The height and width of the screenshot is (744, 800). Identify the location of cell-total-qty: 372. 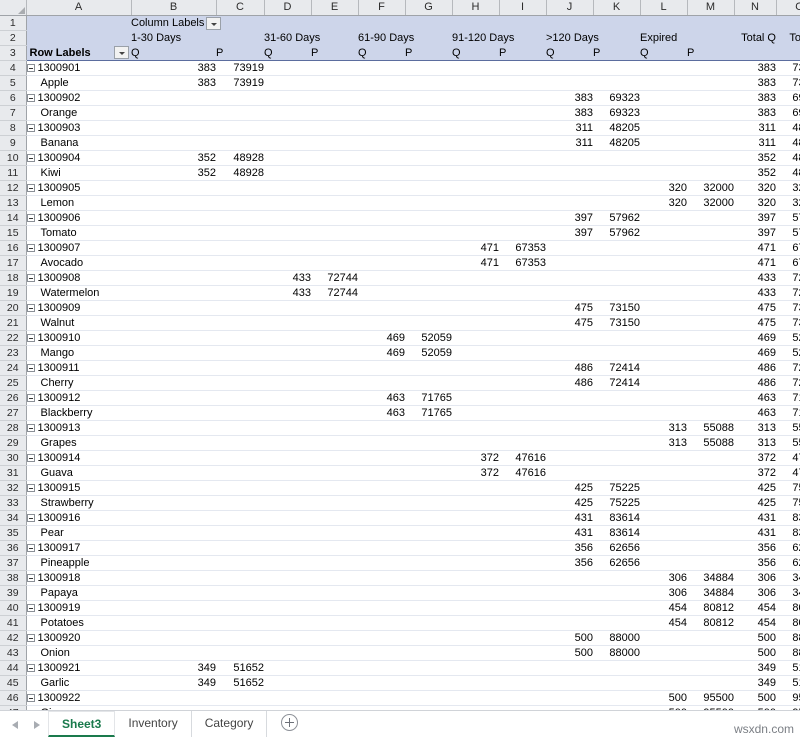
(755, 458).